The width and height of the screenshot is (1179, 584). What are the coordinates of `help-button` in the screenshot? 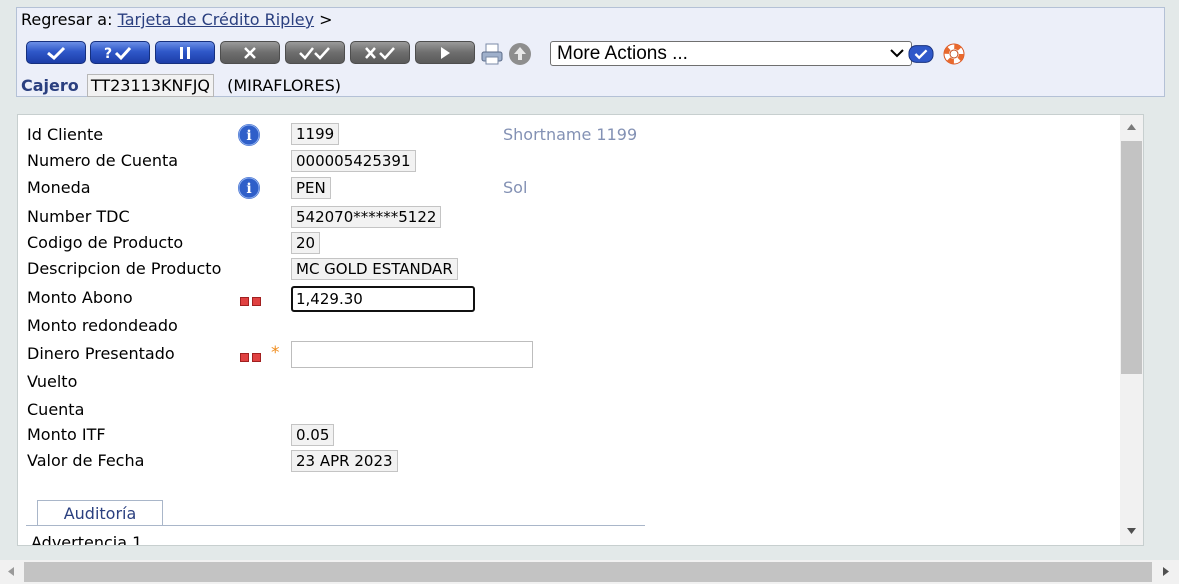 It's located at (954, 54).